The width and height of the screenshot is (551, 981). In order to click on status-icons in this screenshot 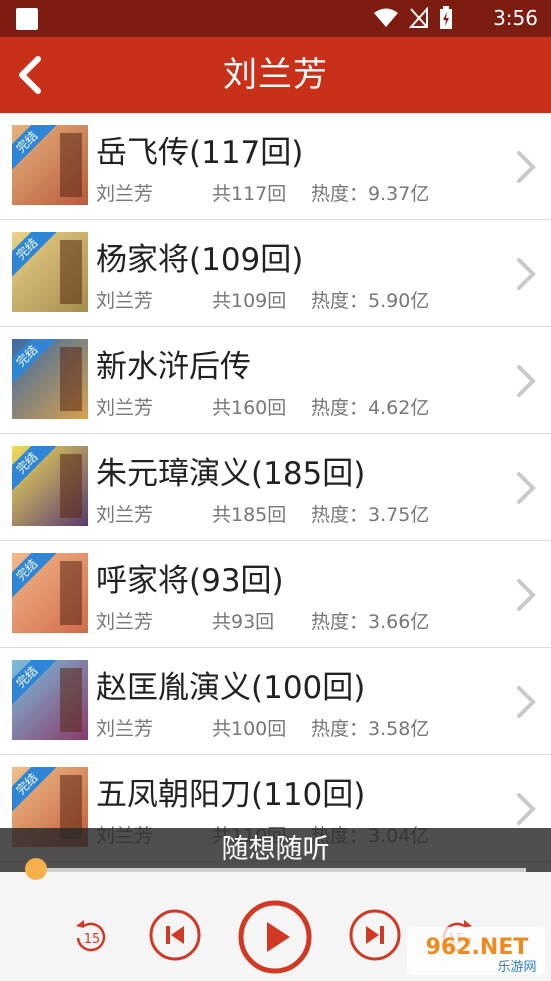, I will do `click(413, 18)`.